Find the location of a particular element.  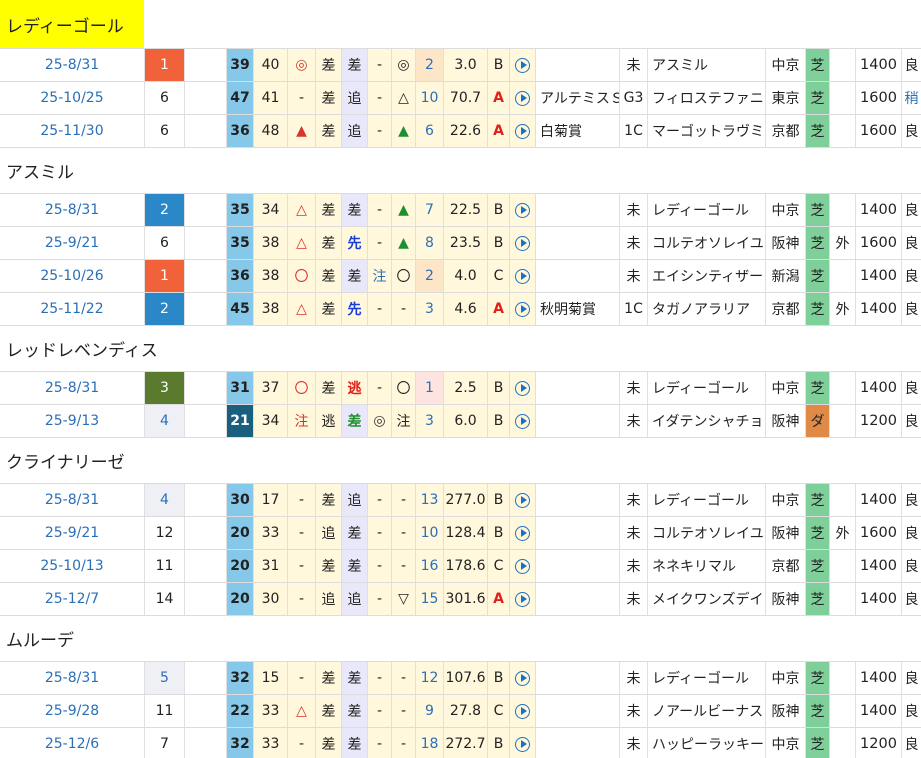

mark-1: - is located at coordinates (301, 566).